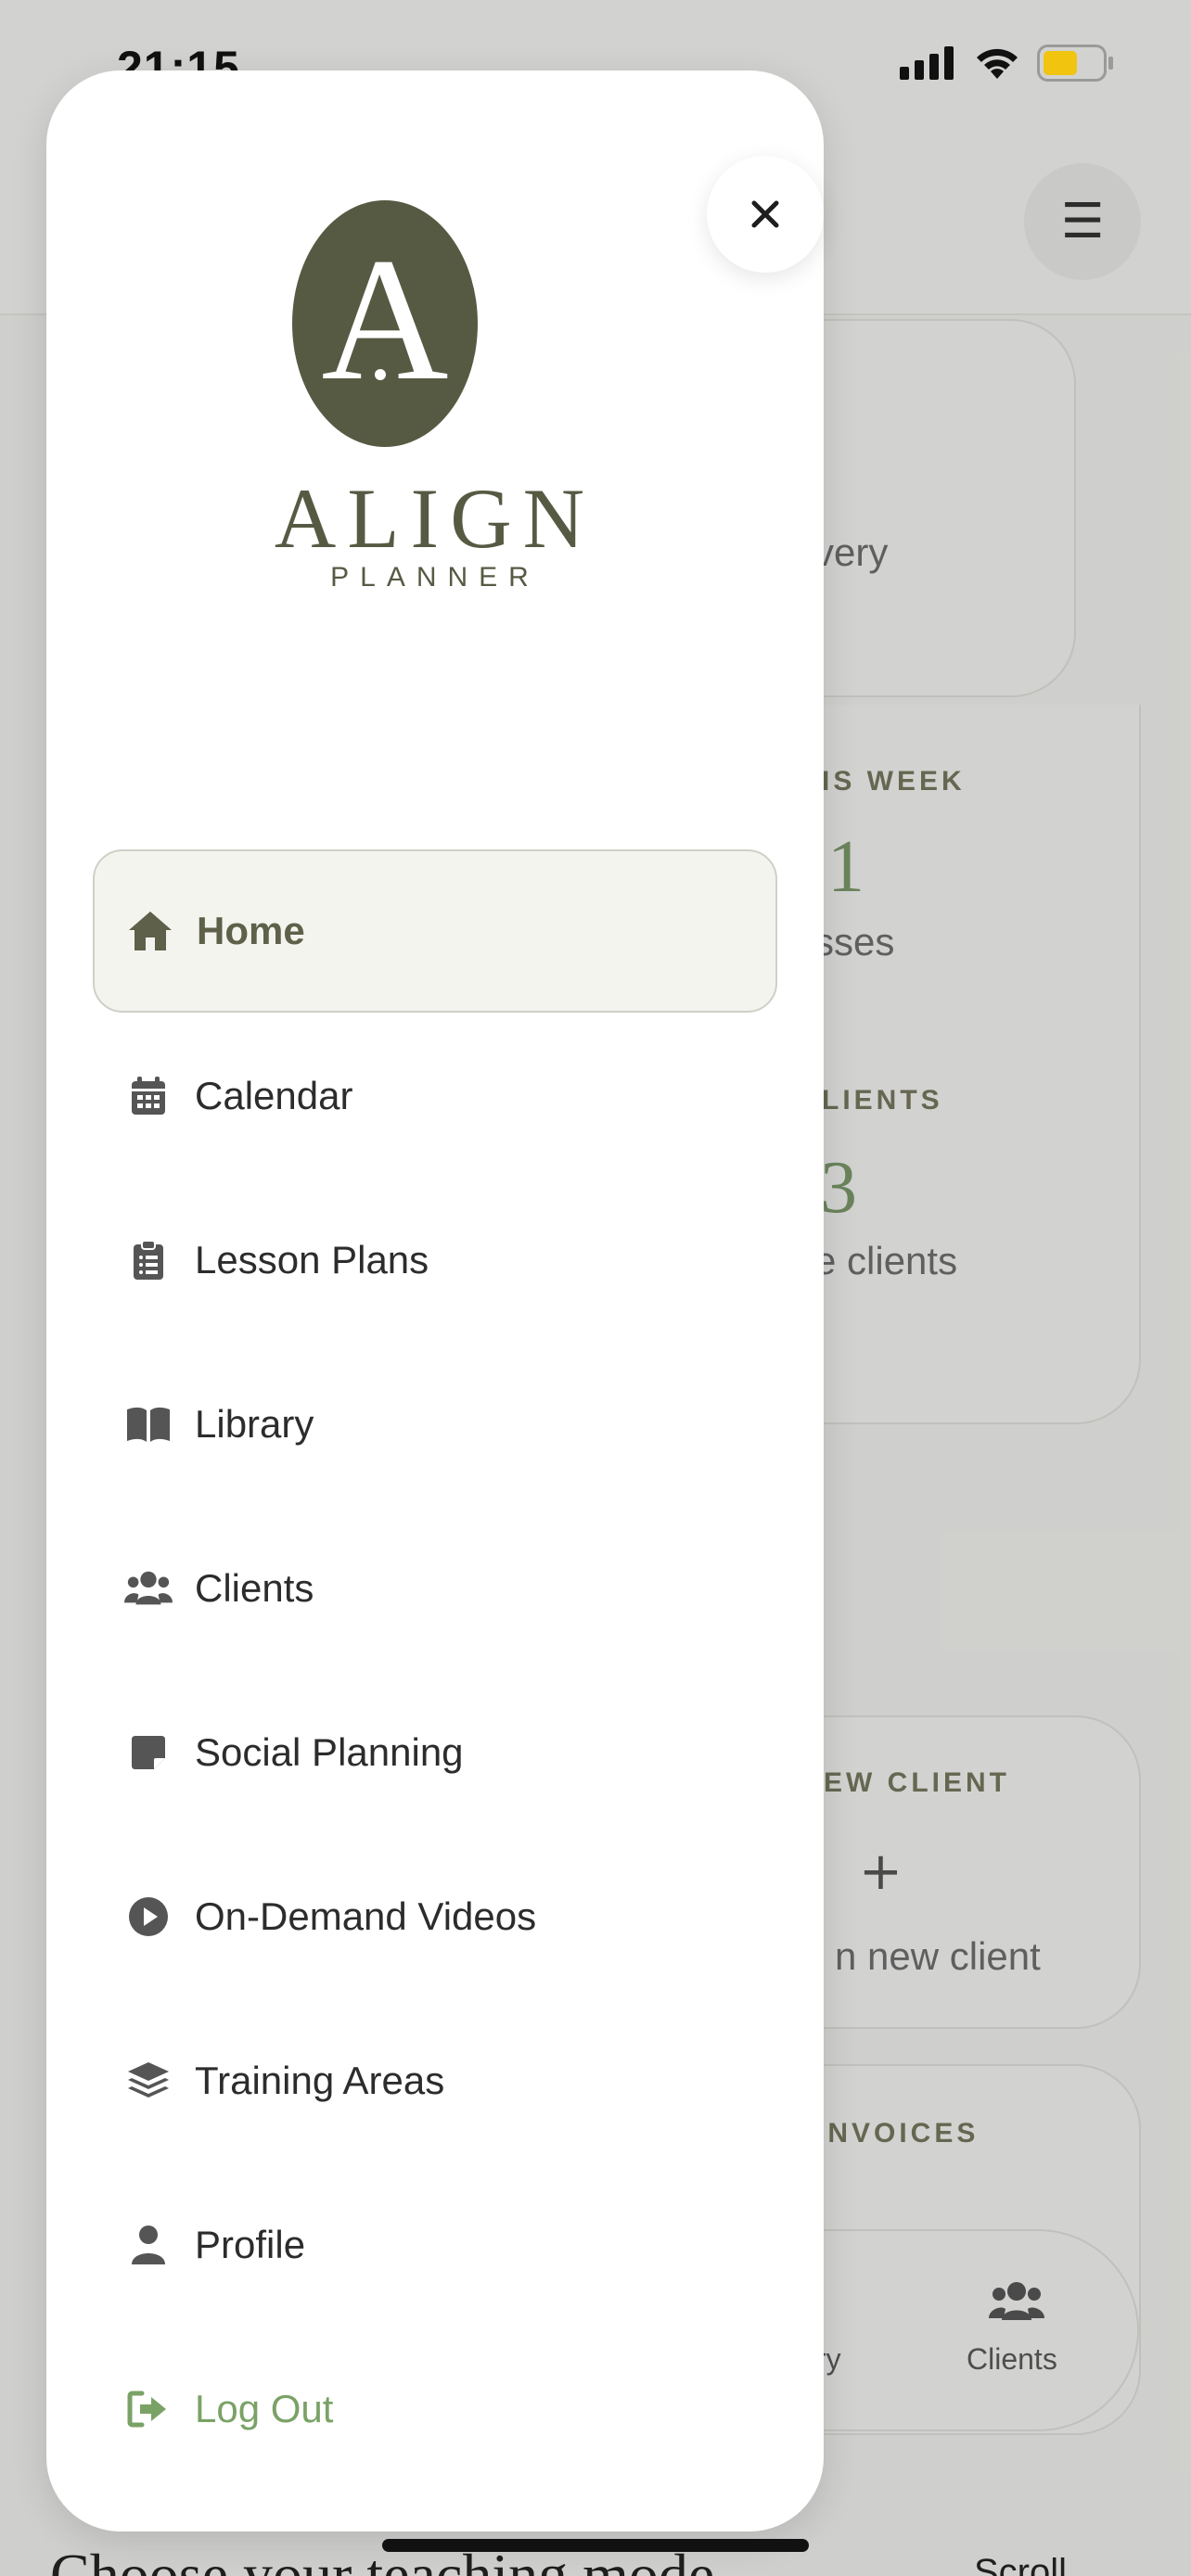 The width and height of the screenshot is (1191, 2576). What do you see at coordinates (997, 64) in the screenshot?
I see `wifi-icon` at bounding box center [997, 64].